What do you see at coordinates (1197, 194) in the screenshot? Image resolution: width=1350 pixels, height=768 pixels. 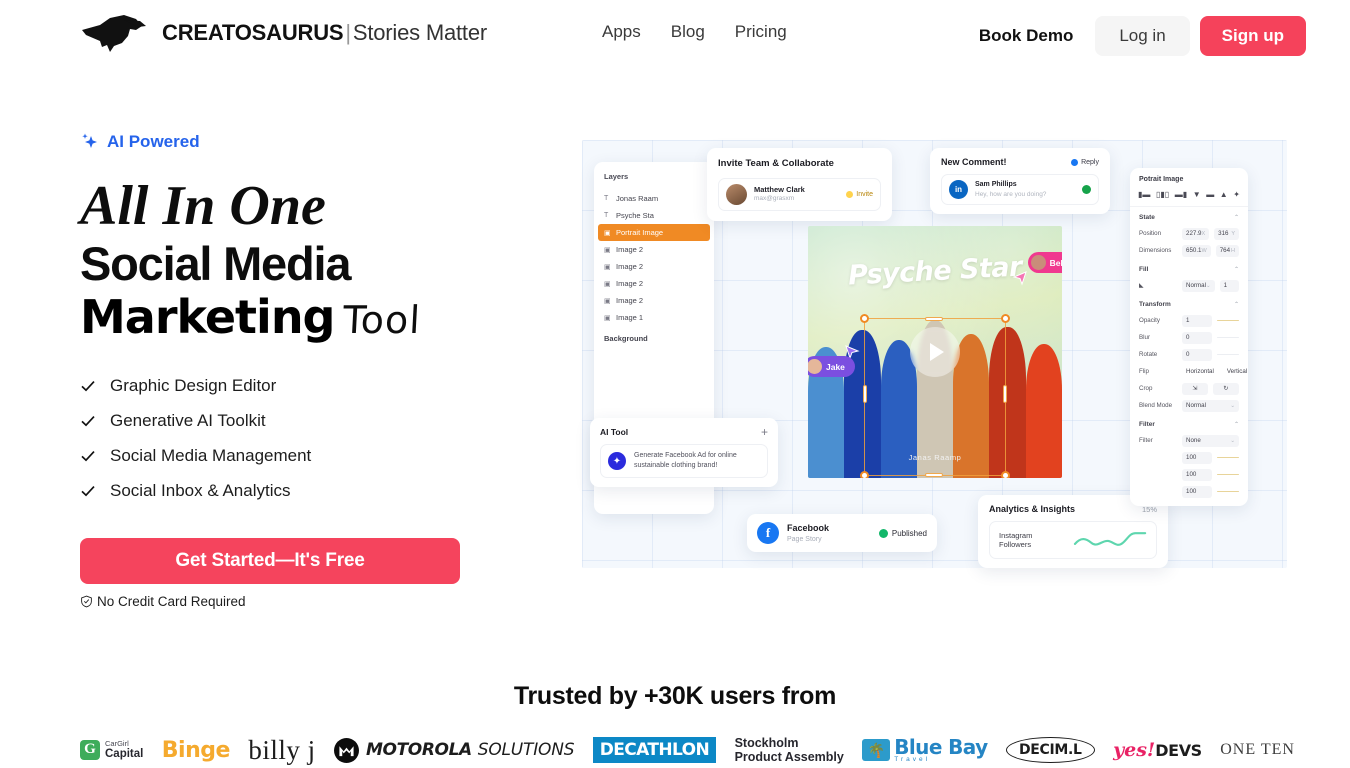 I see `align-top-icon: ▼` at bounding box center [1197, 194].